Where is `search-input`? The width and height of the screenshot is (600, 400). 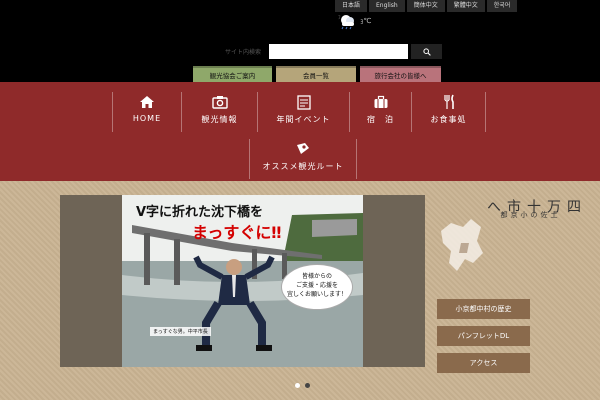 search-input is located at coordinates (338, 51).